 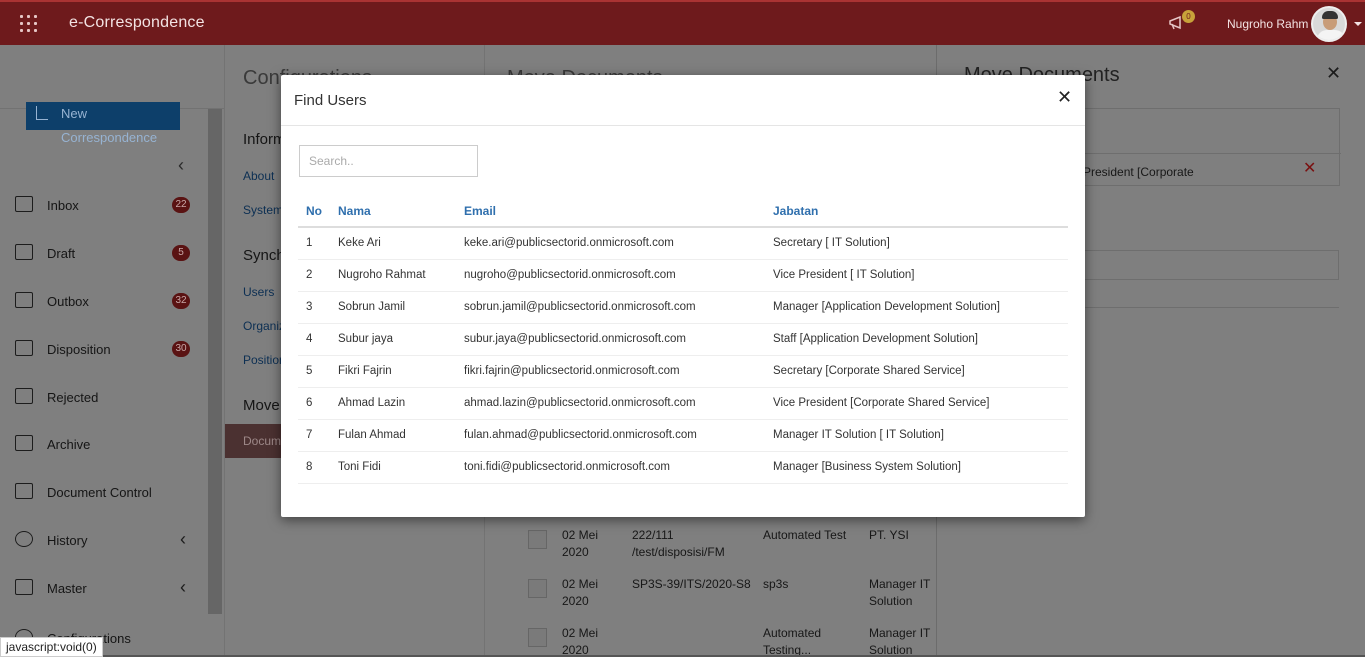 I want to click on app-title: e-Correspondence, so click(x=137, y=23).